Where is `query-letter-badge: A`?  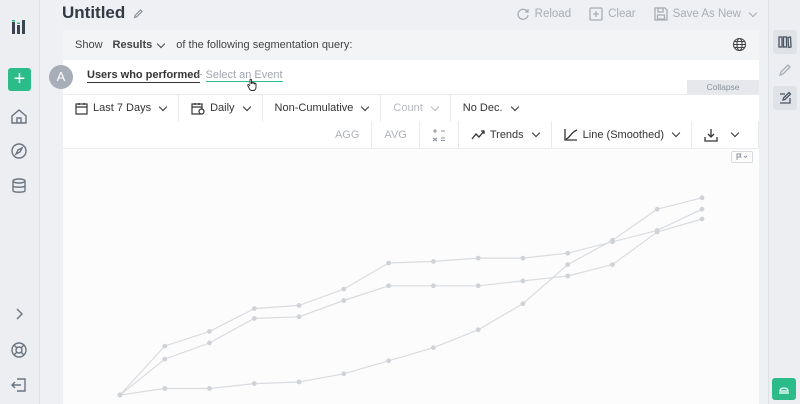 query-letter-badge: A is located at coordinates (61, 77).